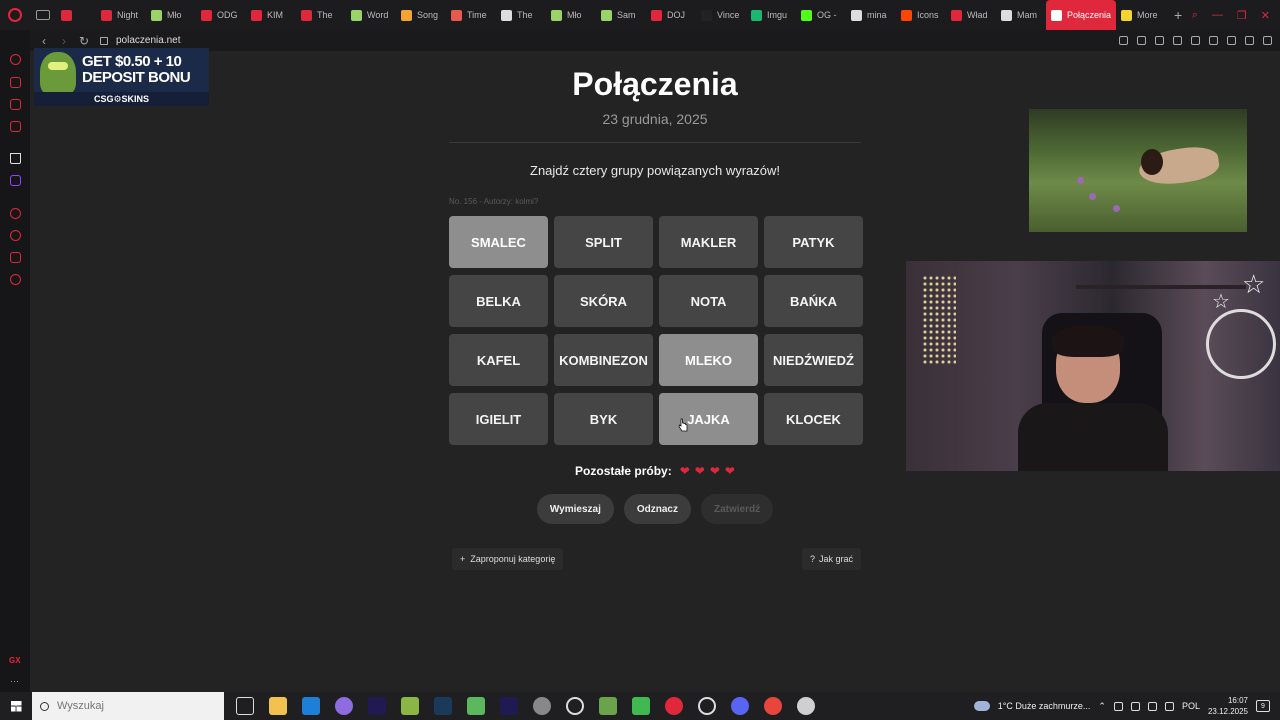 The height and width of the screenshot is (720, 1280). I want to click on shopping-icon, so click(15, 82).